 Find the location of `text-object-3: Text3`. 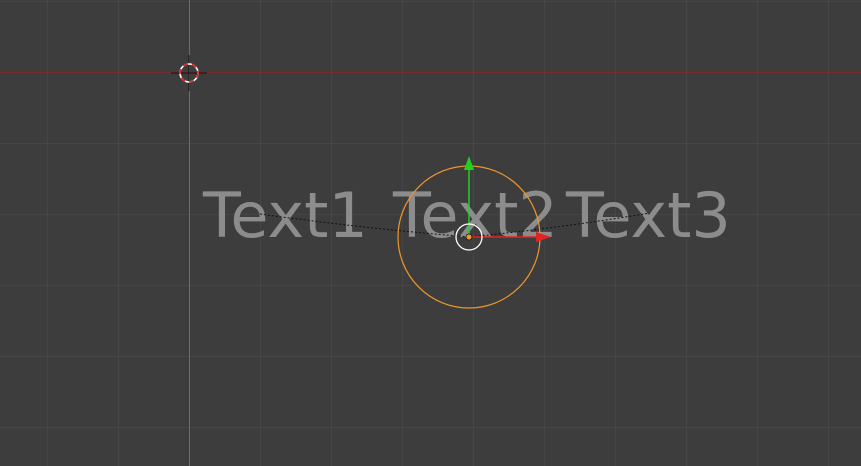

text-object-3: Text3 is located at coordinates (648, 215).